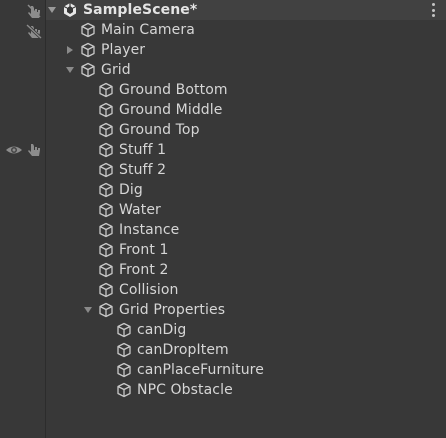 This screenshot has width=446, height=438. I want to click on collapsed-arrow-icon, so click(70, 50).